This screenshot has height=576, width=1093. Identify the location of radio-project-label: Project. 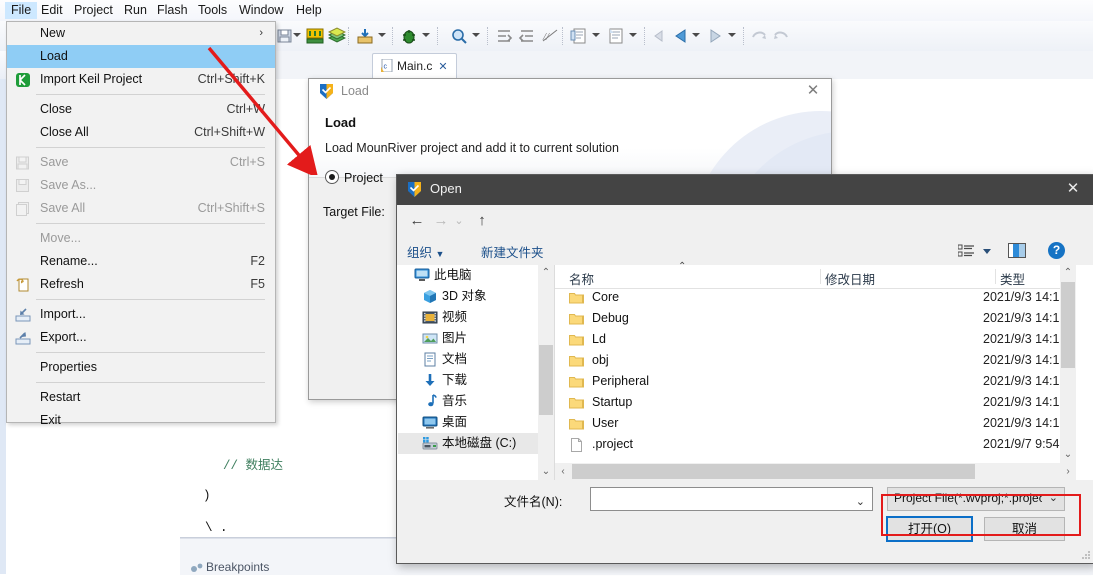
(363, 178).